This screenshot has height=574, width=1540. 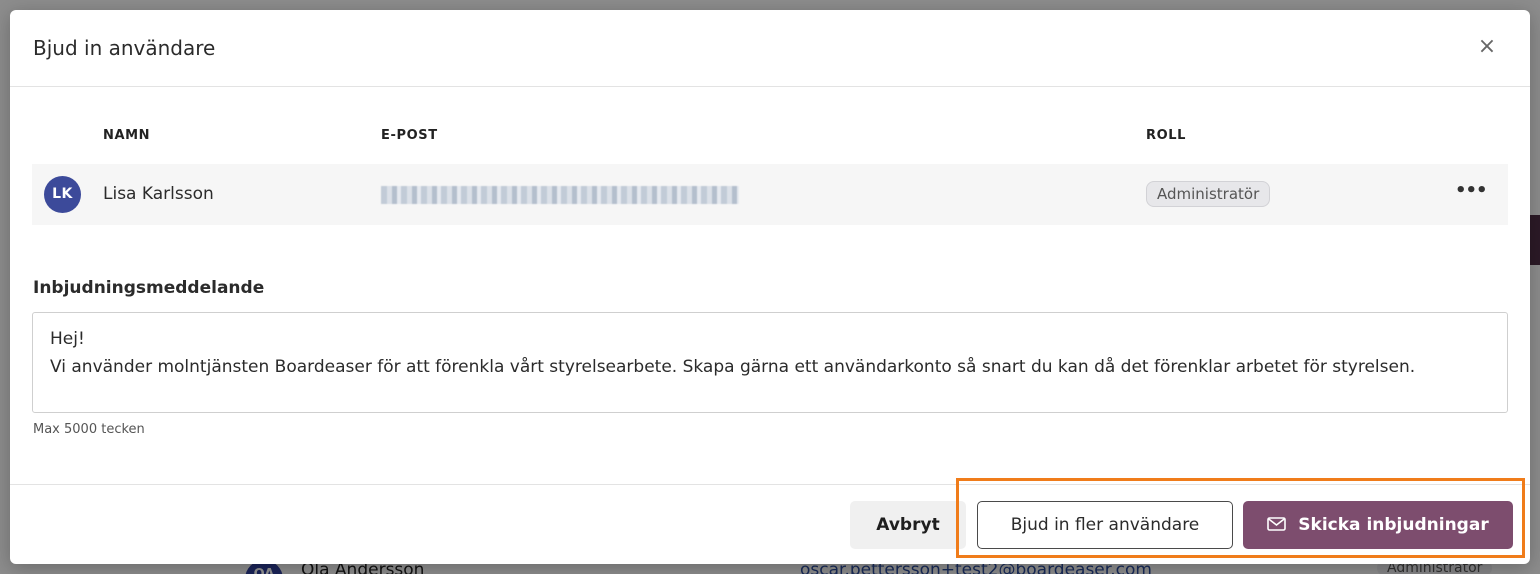 What do you see at coordinates (1166, 135) in the screenshot?
I see `column-header-role: ROLL` at bounding box center [1166, 135].